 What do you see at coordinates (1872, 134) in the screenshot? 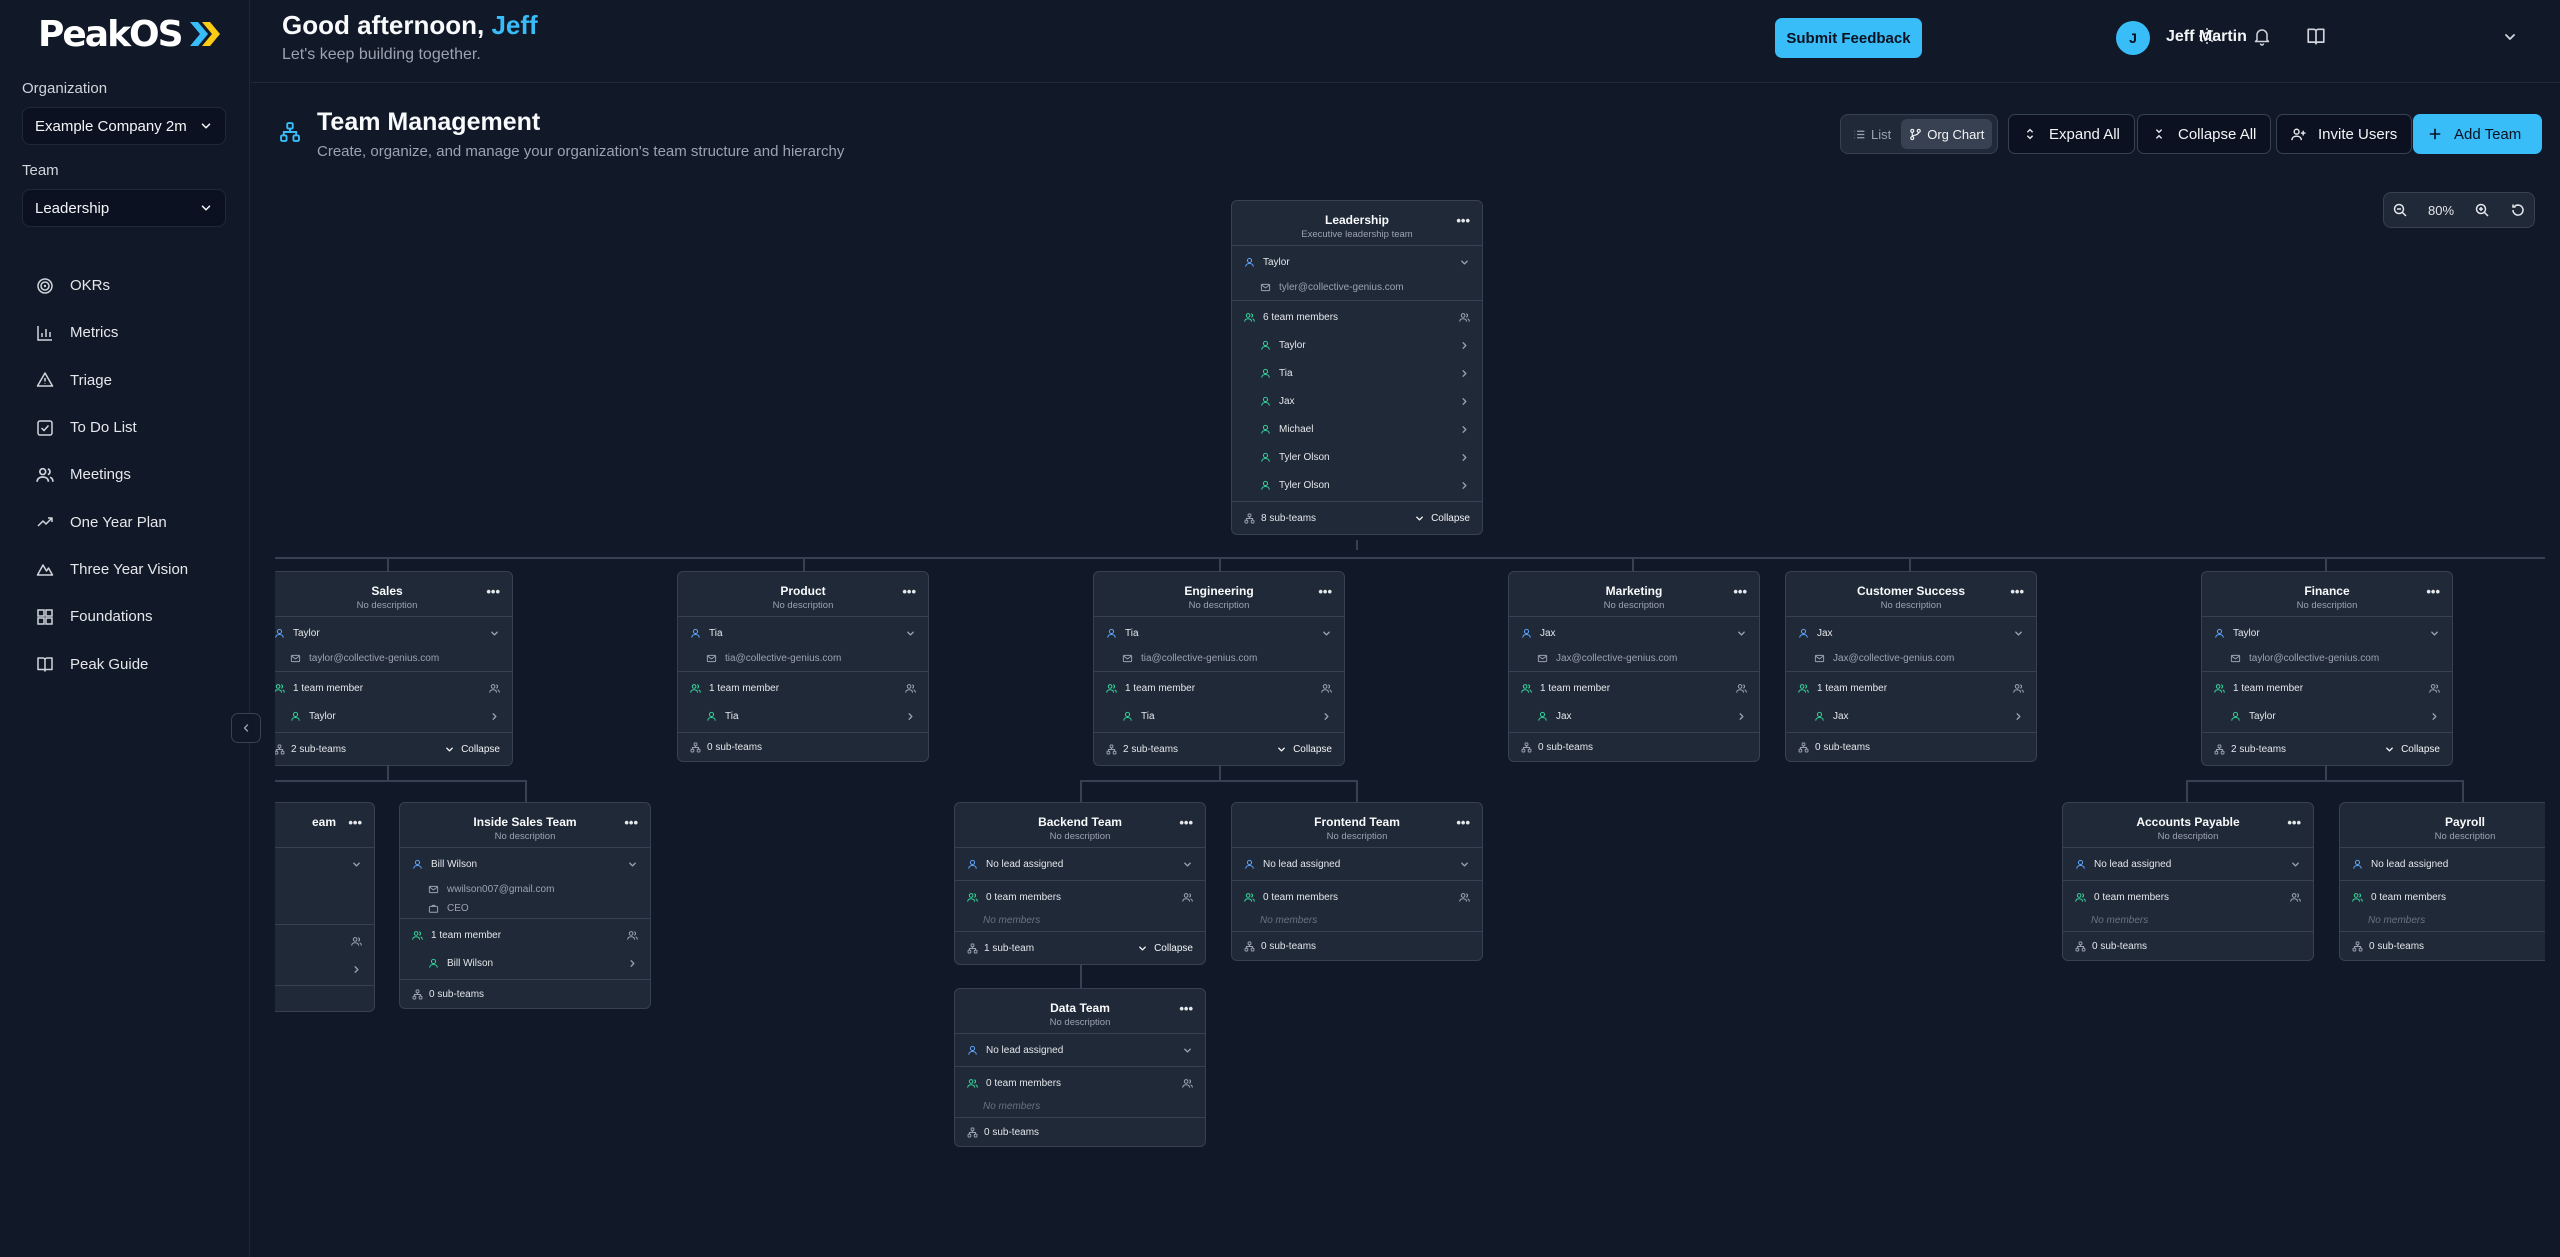
I see `view-list-button: List` at bounding box center [1872, 134].